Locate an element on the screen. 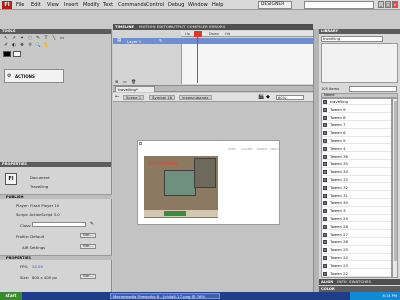 Image resolution: width=400 pixels, height=300 pixels. start-button: start is located at coordinates (11, 296).